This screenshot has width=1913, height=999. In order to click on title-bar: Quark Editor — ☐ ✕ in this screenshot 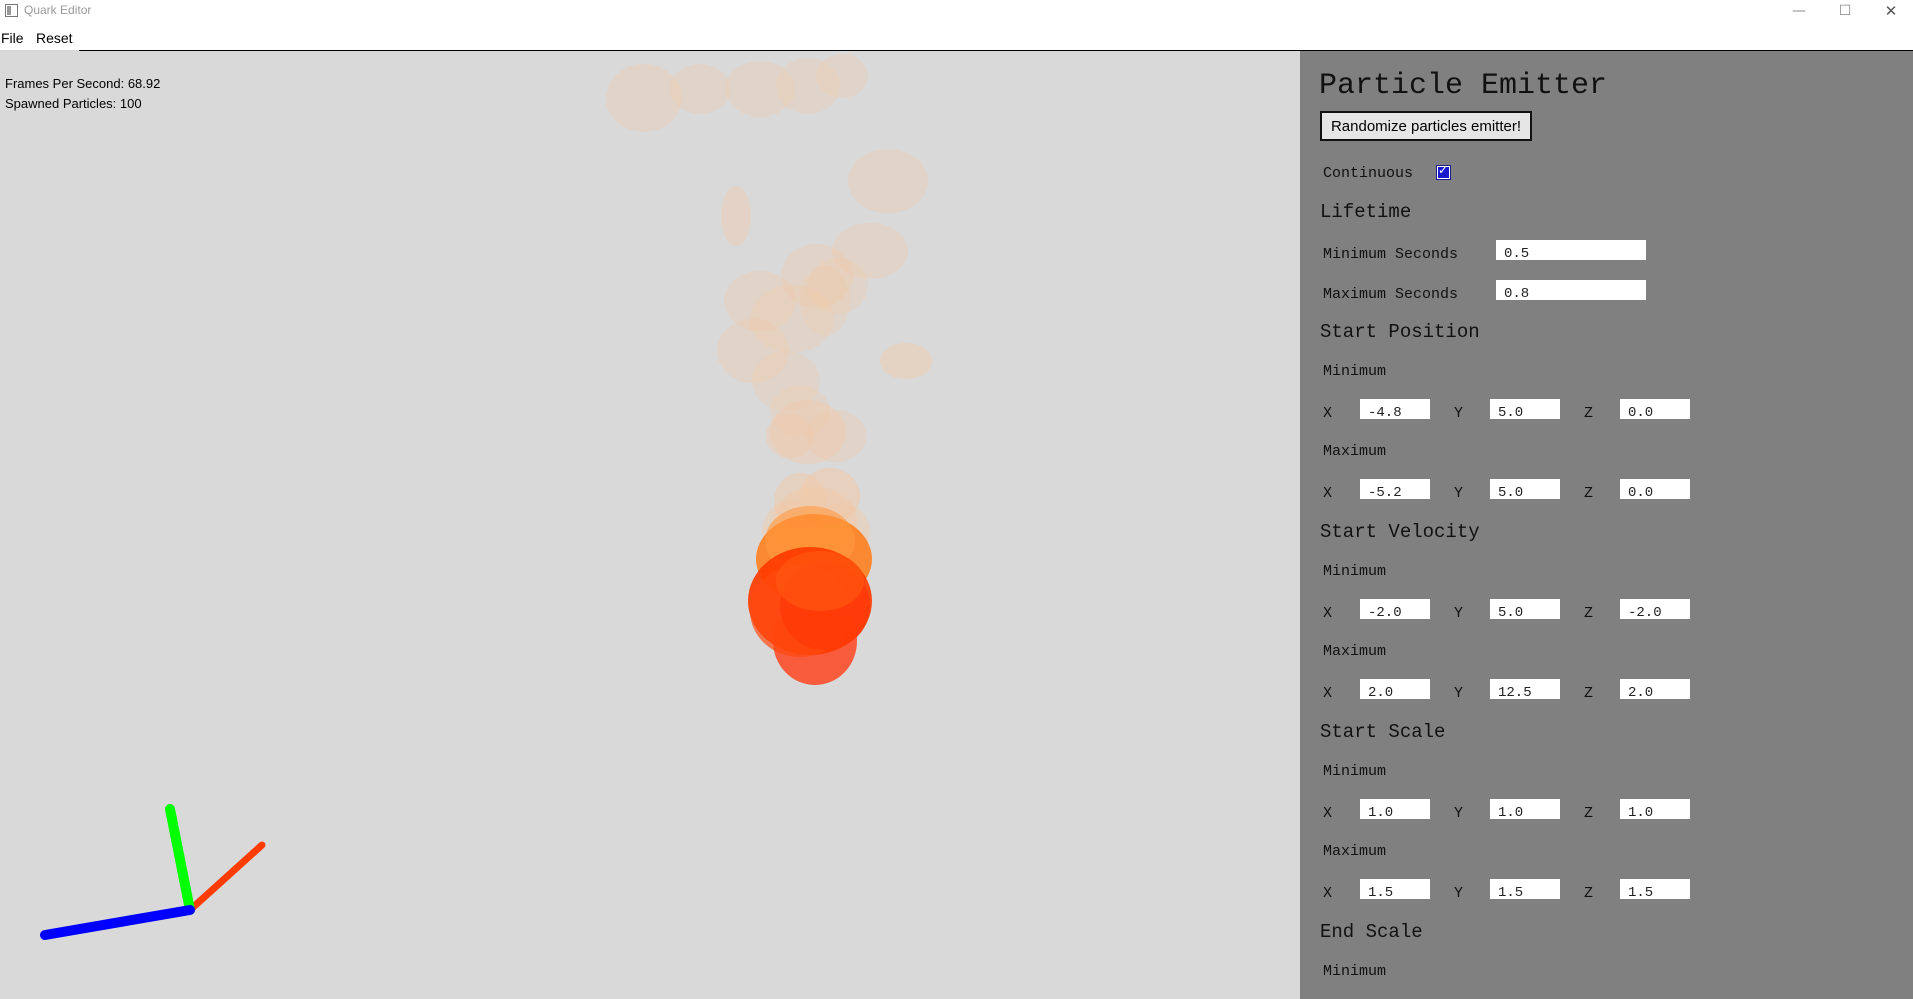, I will do `click(956, 12)`.